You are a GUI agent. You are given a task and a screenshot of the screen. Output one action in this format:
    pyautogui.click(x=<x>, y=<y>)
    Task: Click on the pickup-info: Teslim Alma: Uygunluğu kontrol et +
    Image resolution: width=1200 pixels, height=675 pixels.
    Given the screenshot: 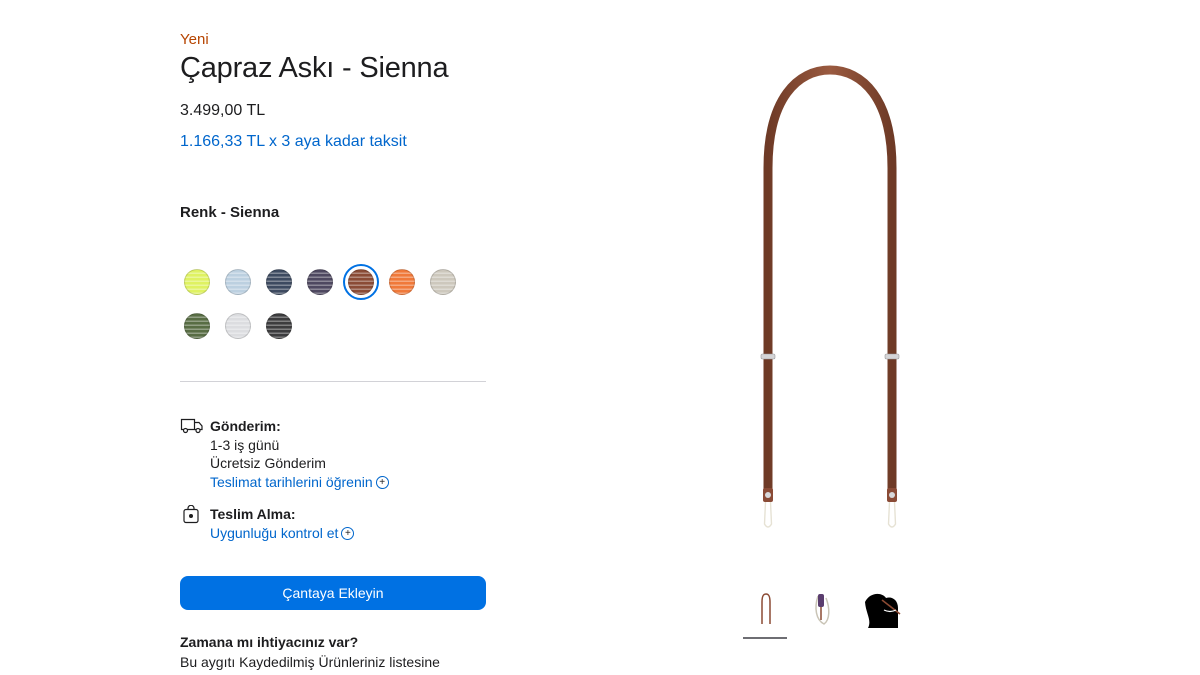 What is the action you would take?
    pyautogui.click(x=333, y=524)
    